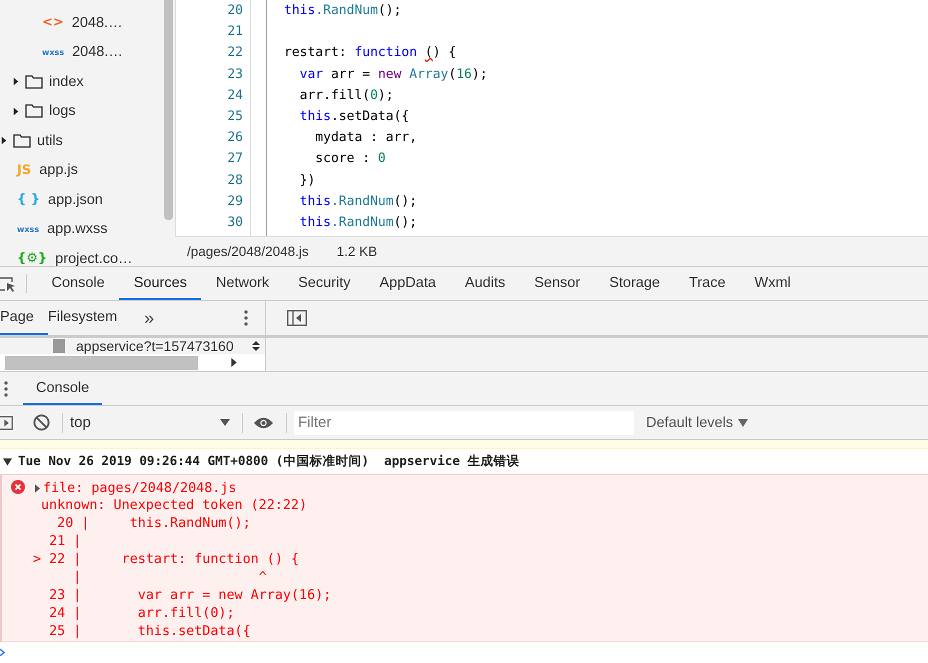 The width and height of the screenshot is (928, 663). I want to click on more-options-icon, so click(246, 318).